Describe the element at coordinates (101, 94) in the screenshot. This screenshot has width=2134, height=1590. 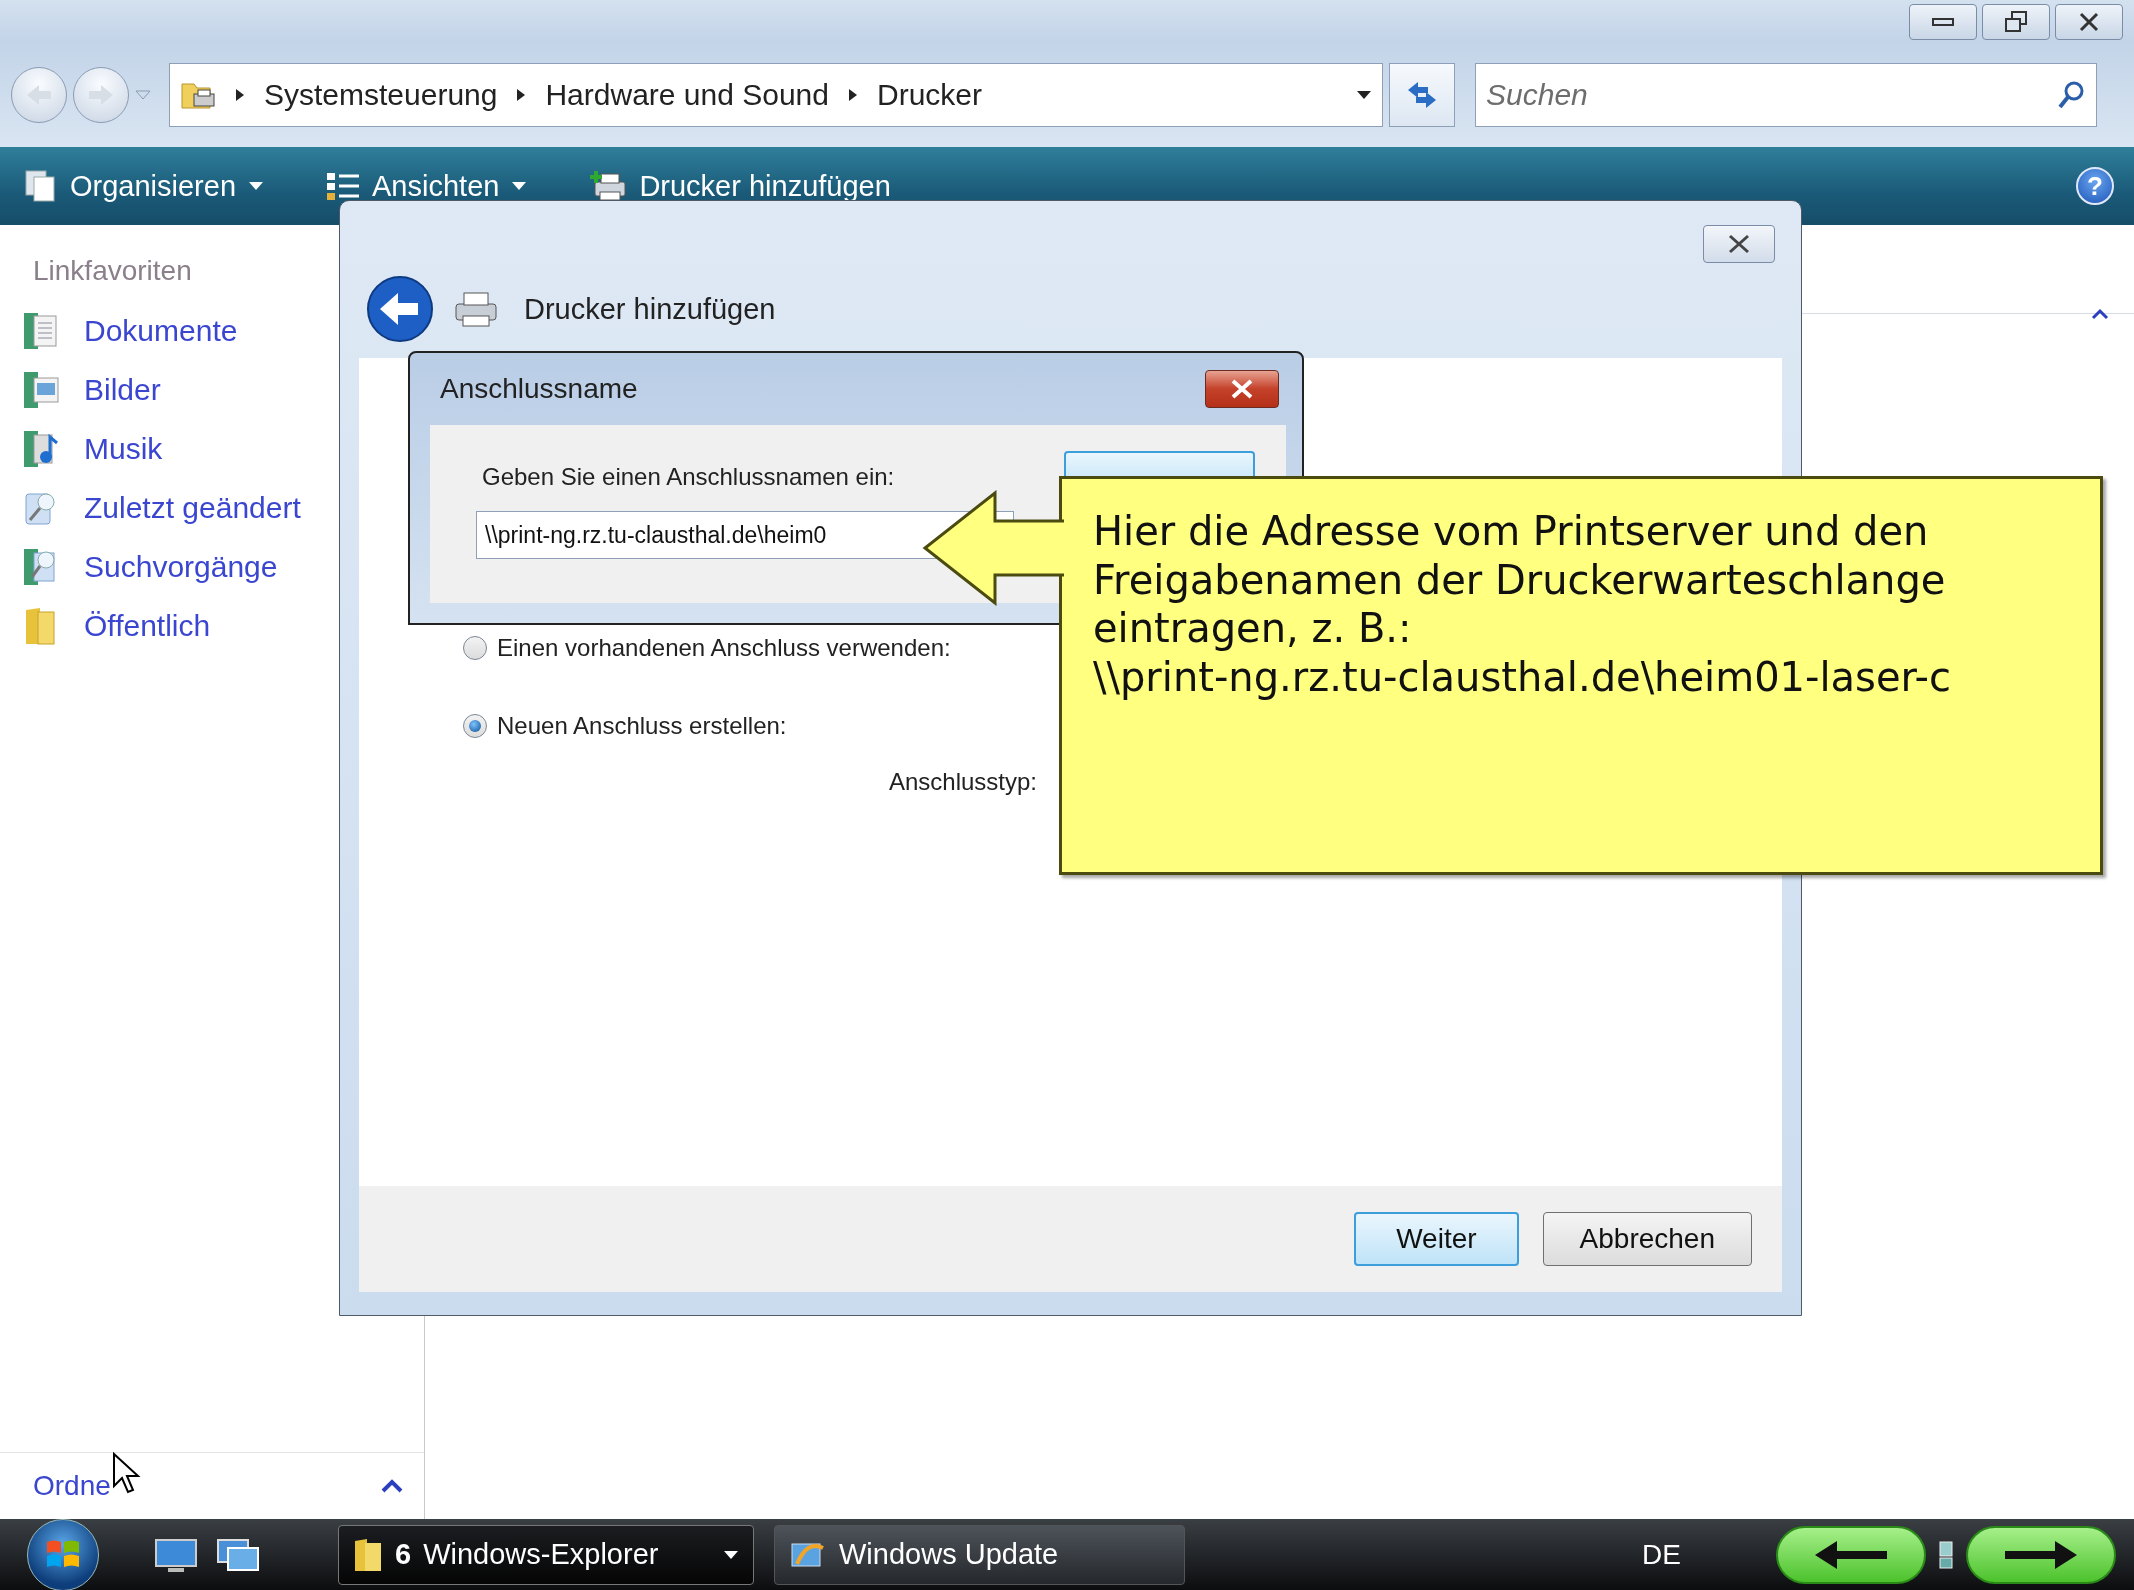
I see `arrow-right-icon` at that location.